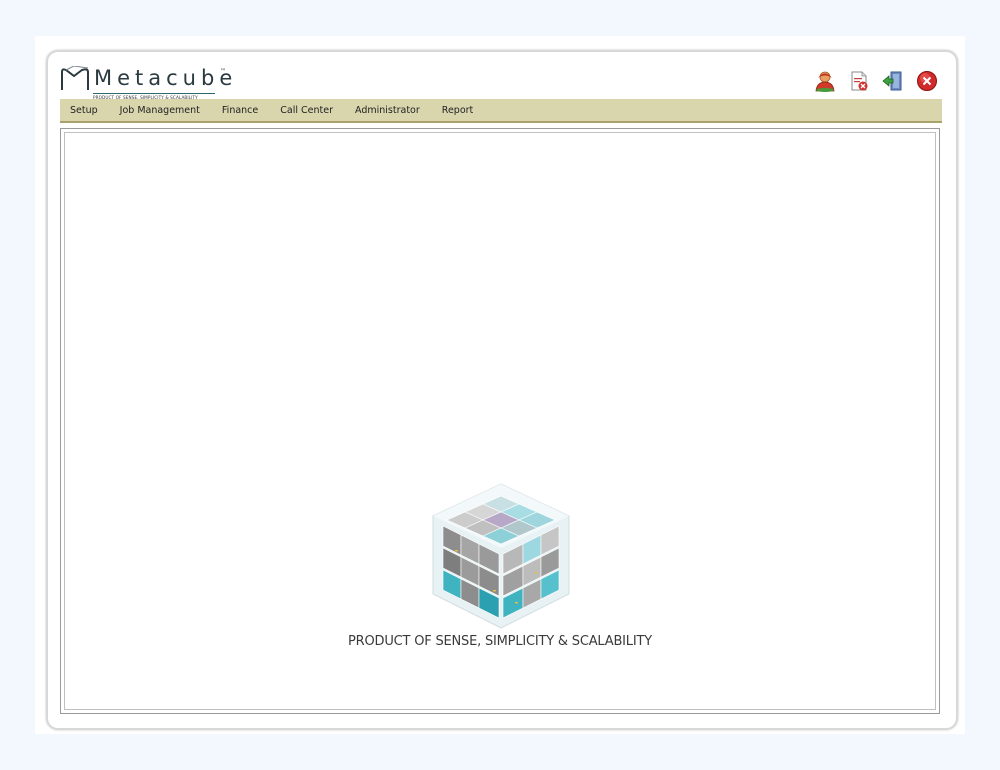  Describe the element at coordinates (501, 556) in the screenshot. I see `metacube-cube-graphic` at that location.